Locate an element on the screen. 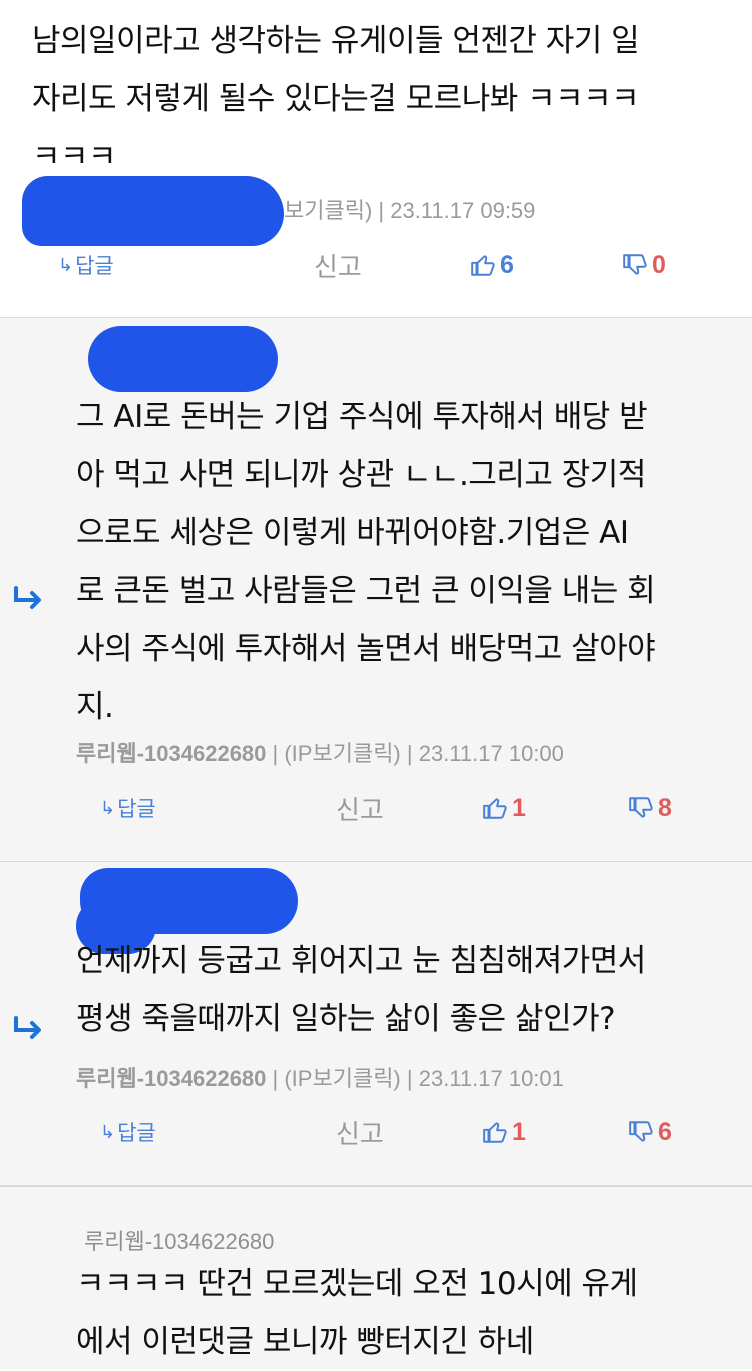 The height and width of the screenshot is (1371, 752). dislike-button: 0 is located at coordinates (644, 265).